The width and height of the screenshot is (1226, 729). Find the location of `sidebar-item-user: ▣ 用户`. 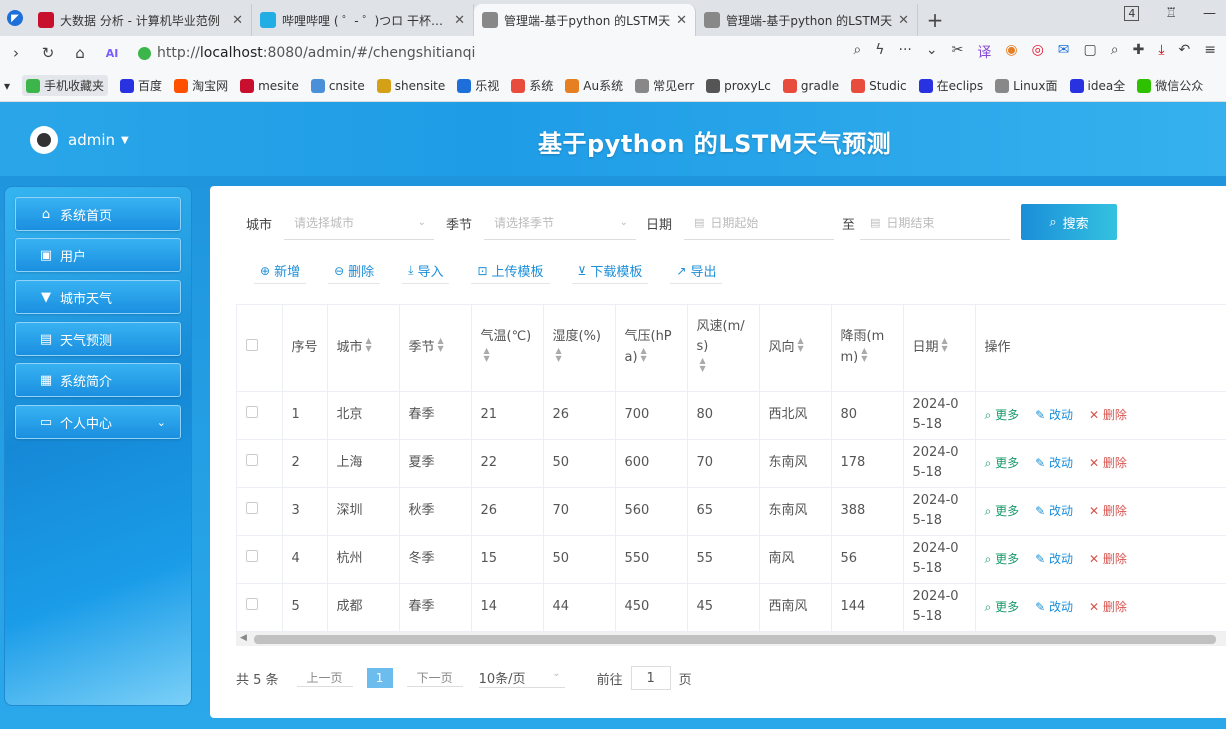

sidebar-item-user: ▣ 用户 is located at coordinates (98, 255).